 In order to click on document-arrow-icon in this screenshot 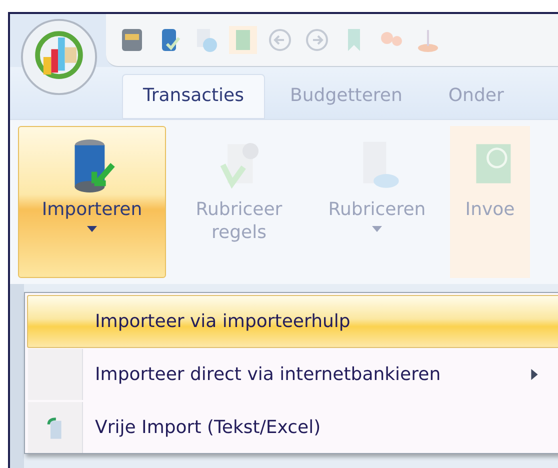, I will do `click(55, 427)`.